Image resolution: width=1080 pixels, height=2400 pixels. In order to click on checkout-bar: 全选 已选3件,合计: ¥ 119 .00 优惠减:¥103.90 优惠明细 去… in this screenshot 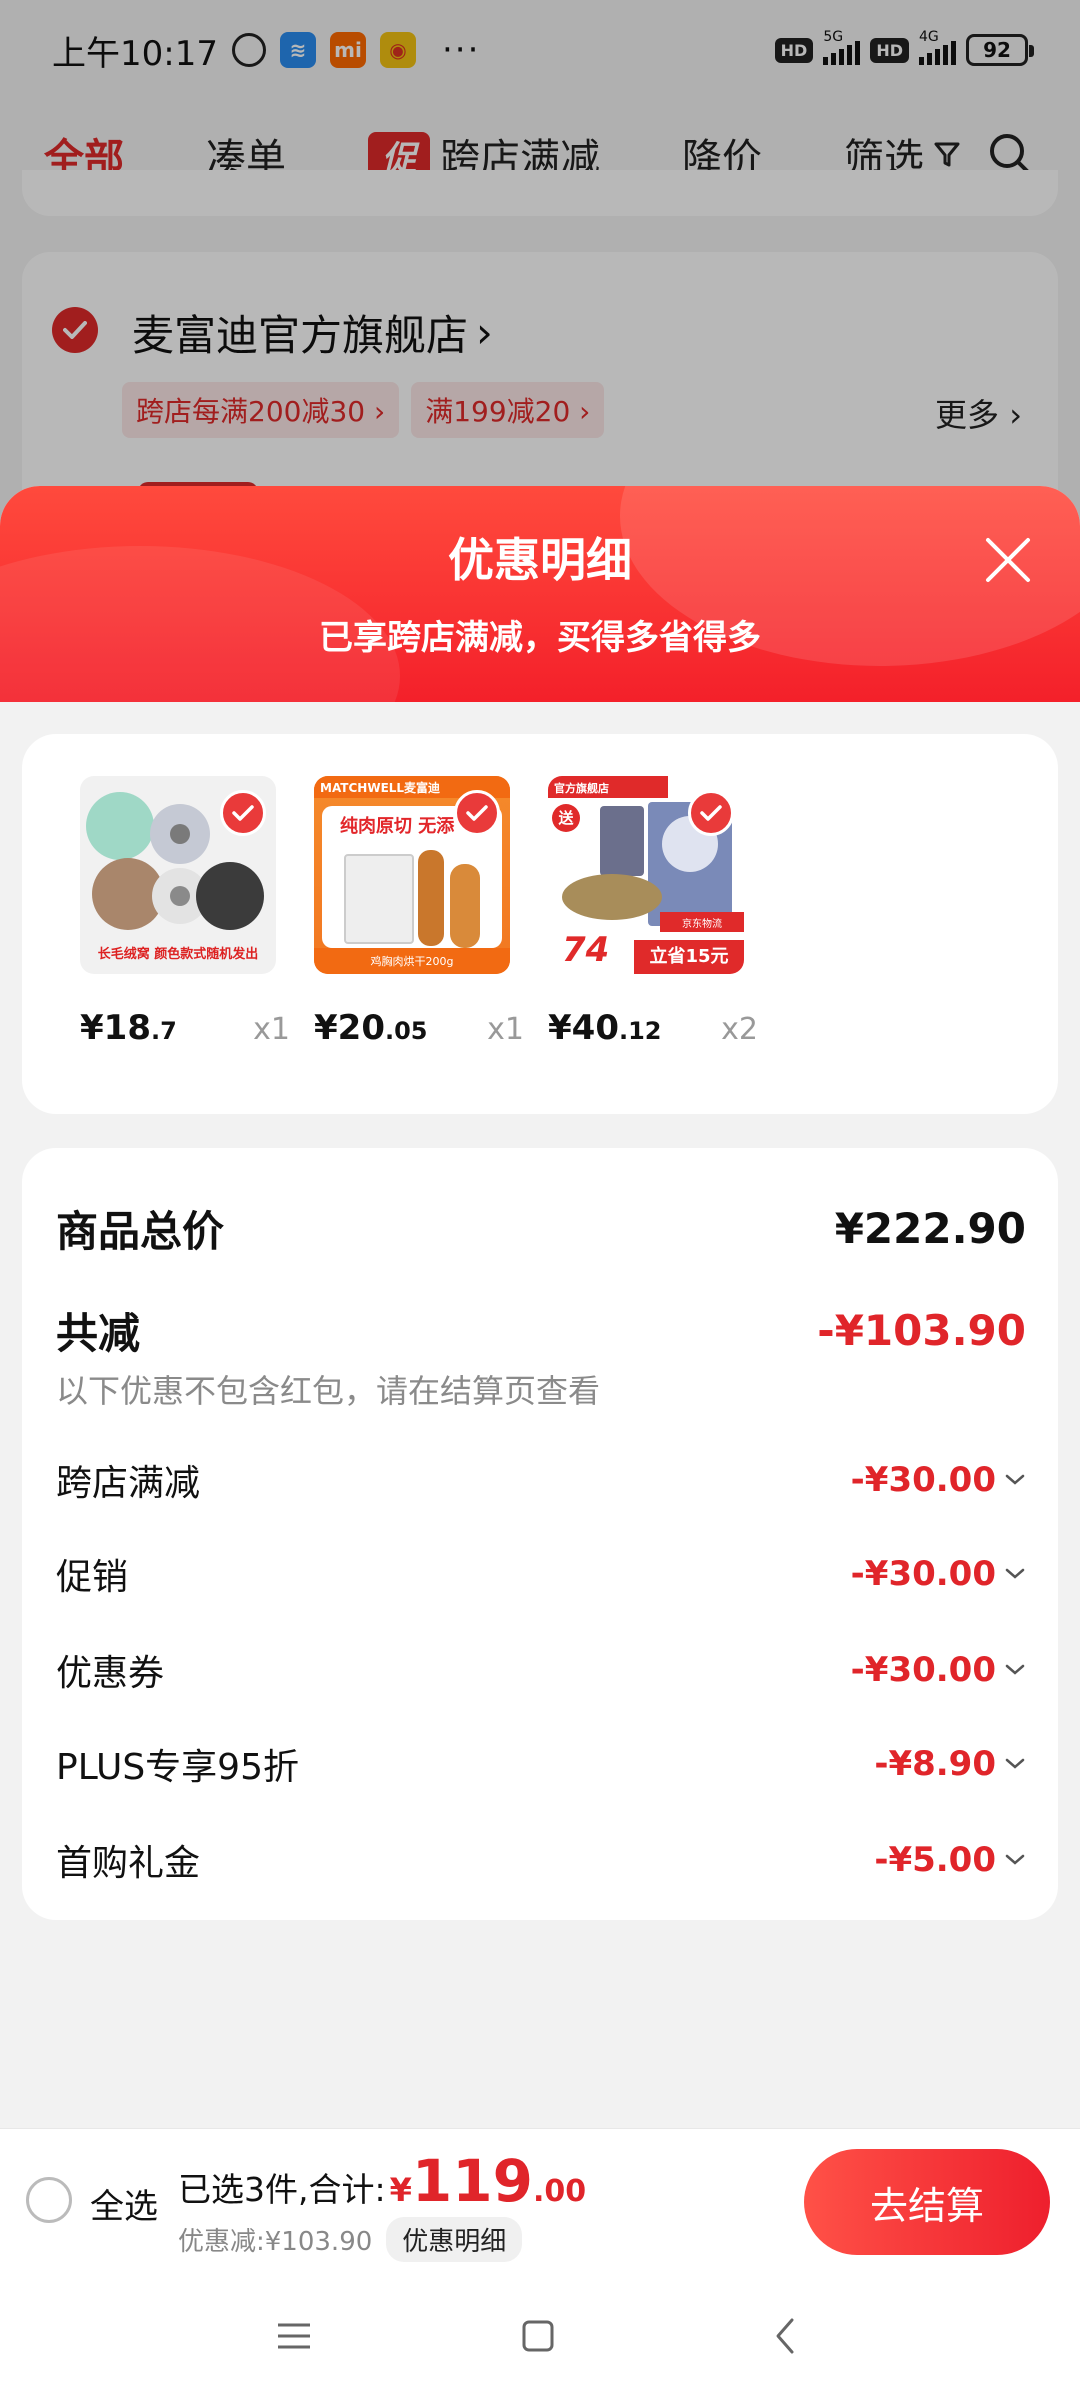, I will do `click(540, 2199)`.